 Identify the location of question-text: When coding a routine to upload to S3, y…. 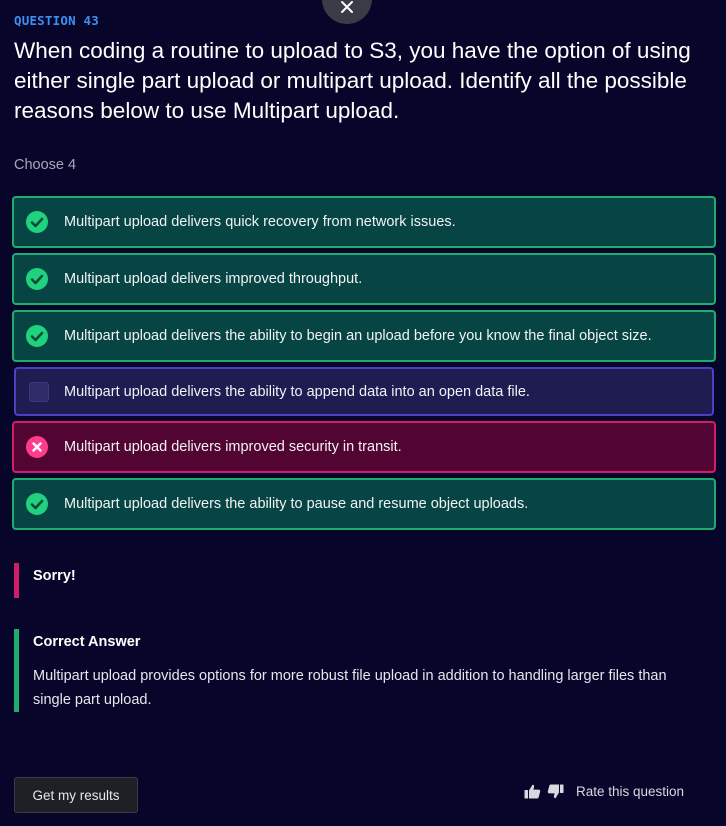
(352, 80).